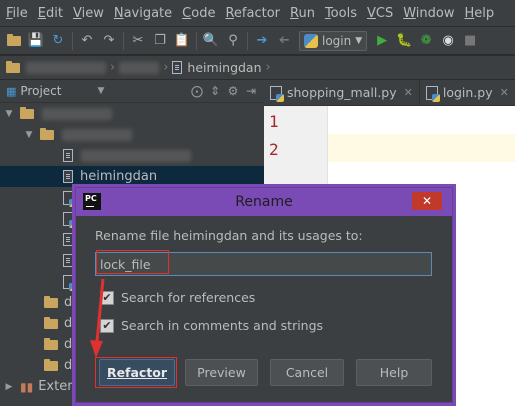 The height and width of the screenshot is (406, 515). Describe the element at coordinates (215, 91) in the screenshot. I see `collapse-icon: ⇕` at that location.